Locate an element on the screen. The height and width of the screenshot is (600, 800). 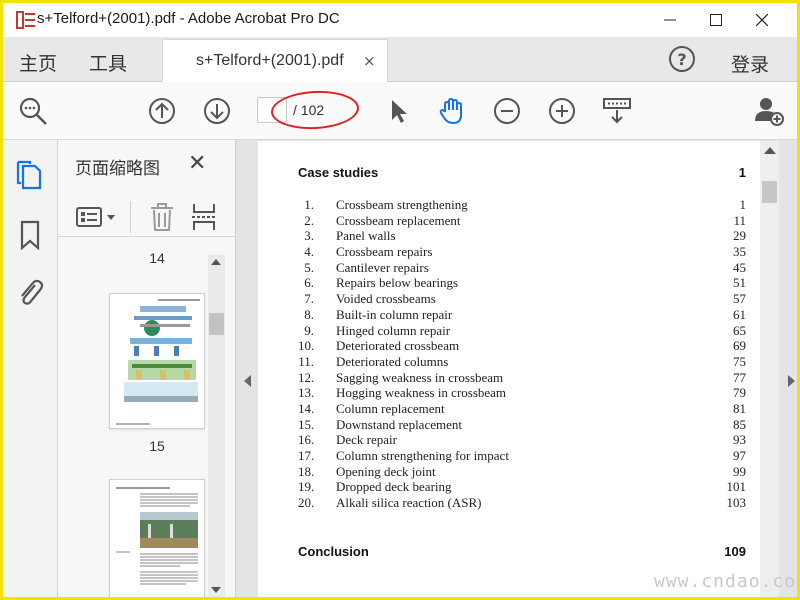
toc-item: 3. Panel walls 29 is located at coordinates (523, 236).